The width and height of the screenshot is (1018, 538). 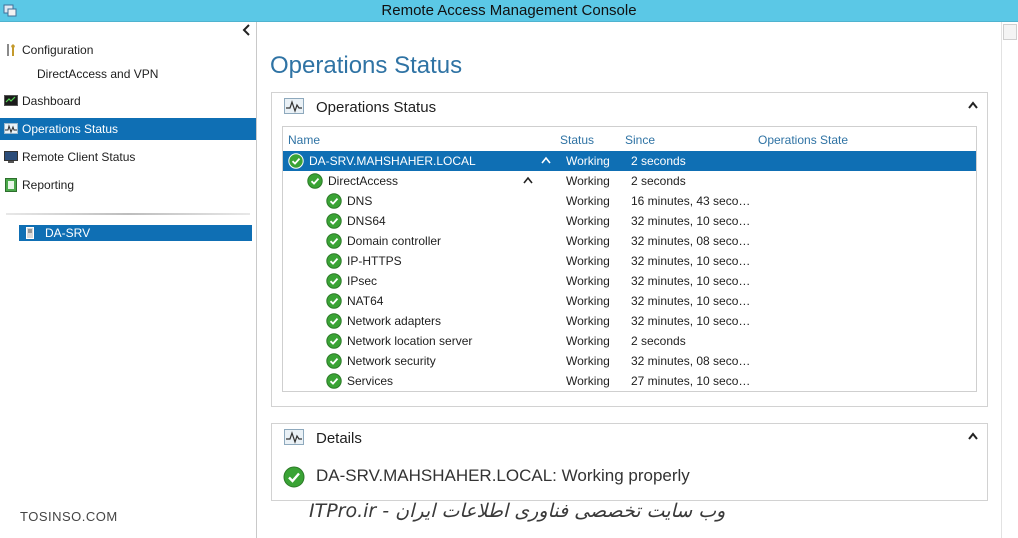 I want to click on collapse-pane-icon, so click(x=247, y=30).